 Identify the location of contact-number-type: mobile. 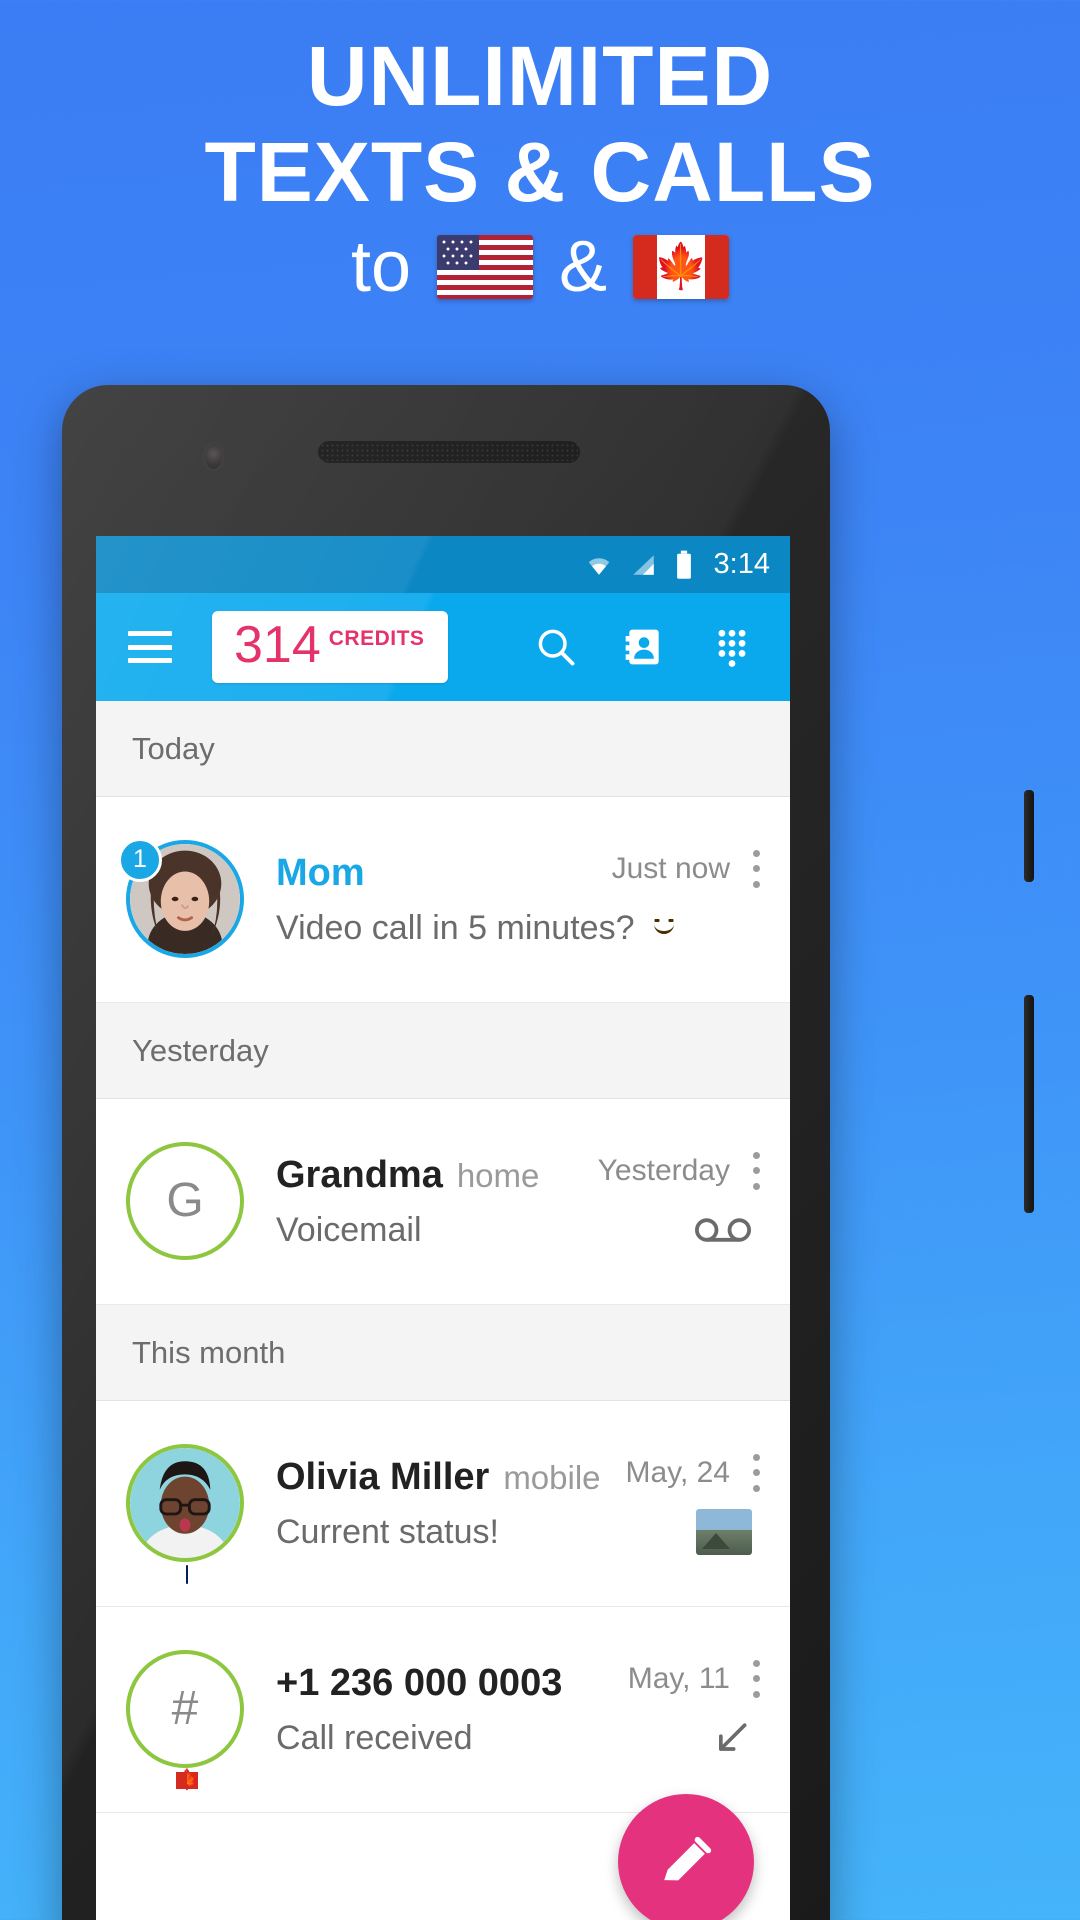
(552, 1477).